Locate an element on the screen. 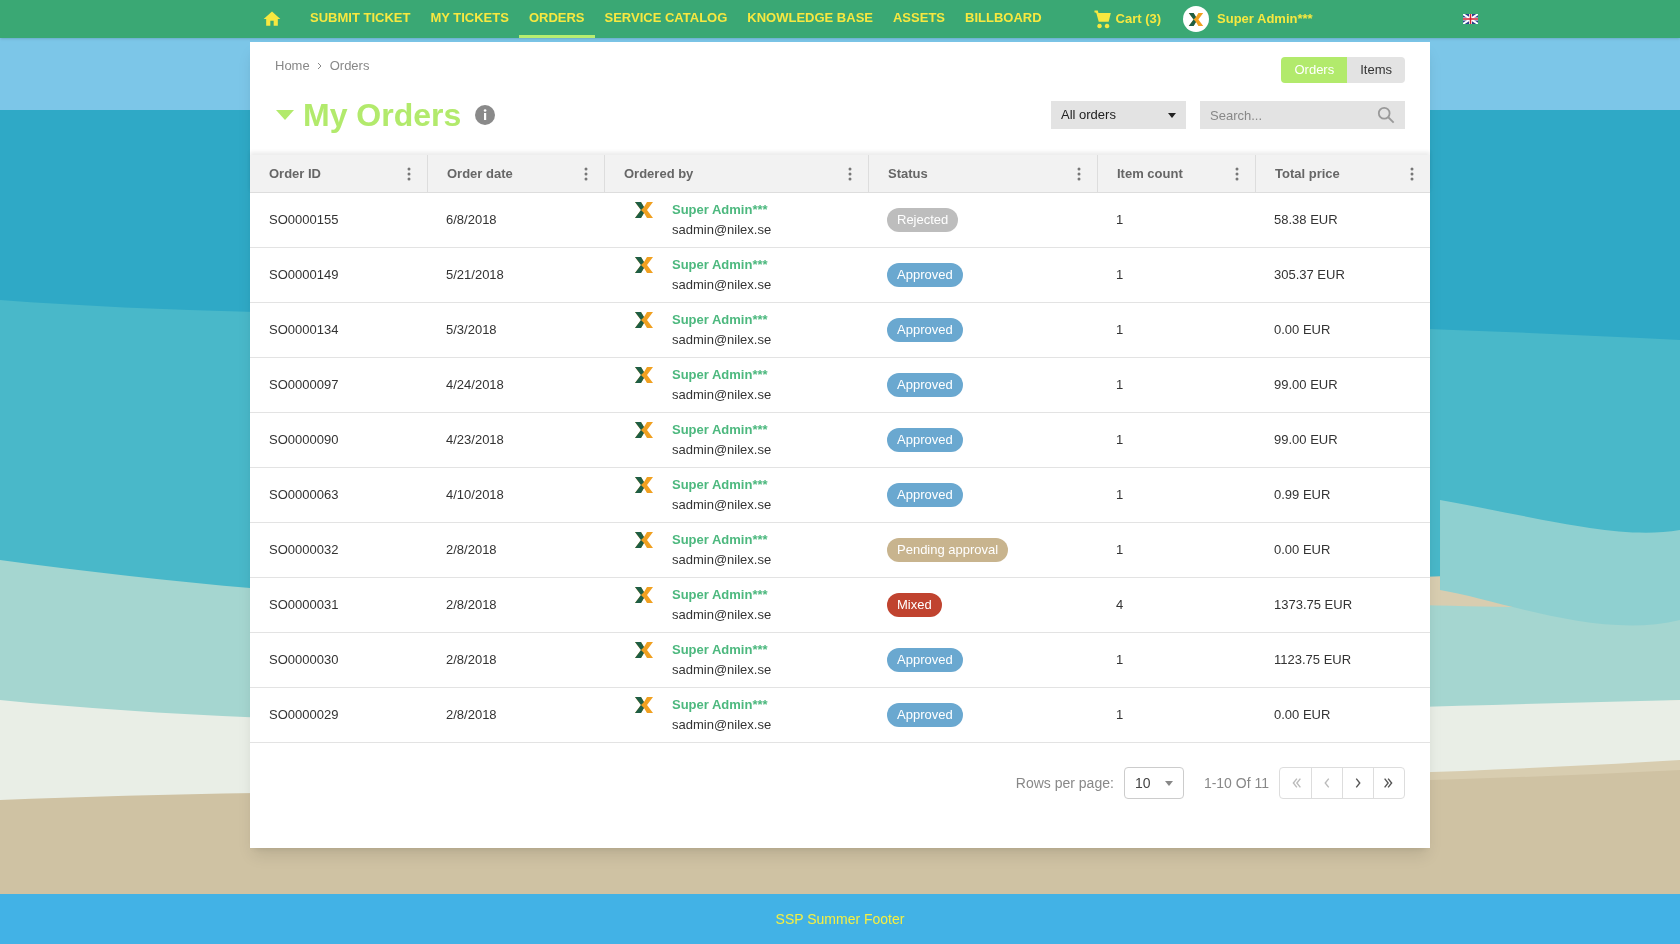 The height and width of the screenshot is (944, 1680). page-title: My Orders is located at coordinates (382, 115).